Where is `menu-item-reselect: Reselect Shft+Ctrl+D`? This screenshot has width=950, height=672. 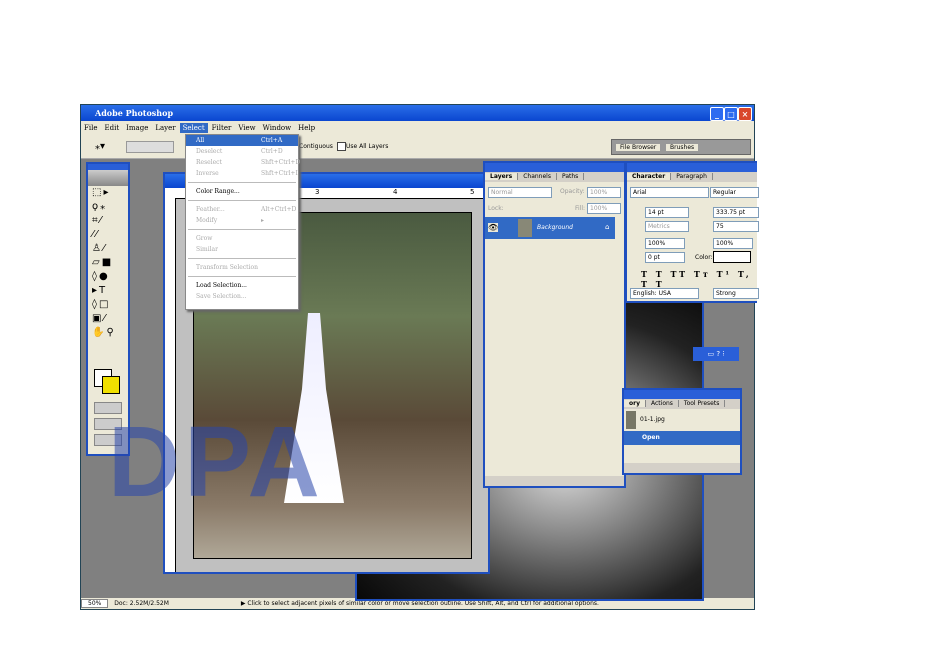 menu-item-reselect: Reselect Shft+Ctrl+D is located at coordinates (243, 162).